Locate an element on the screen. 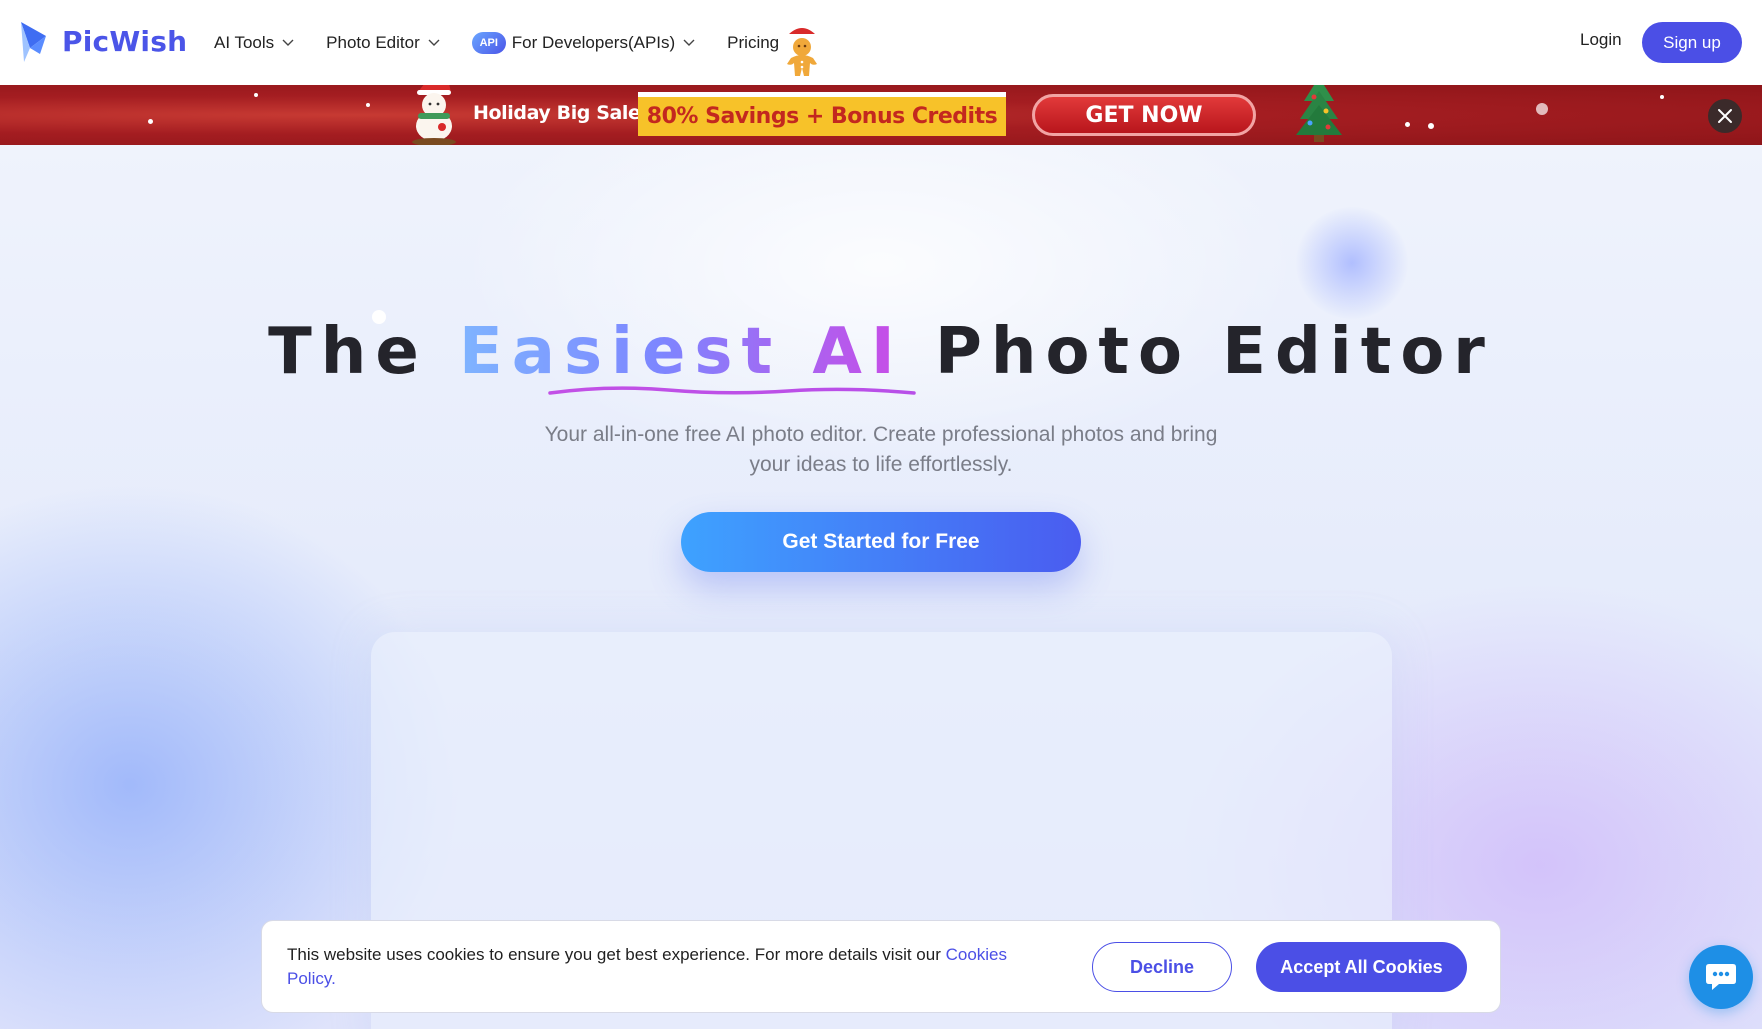 The width and height of the screenshot is (1762, 1029). headline-suffix: Photo Editor is located at coordinates (1198, 352).